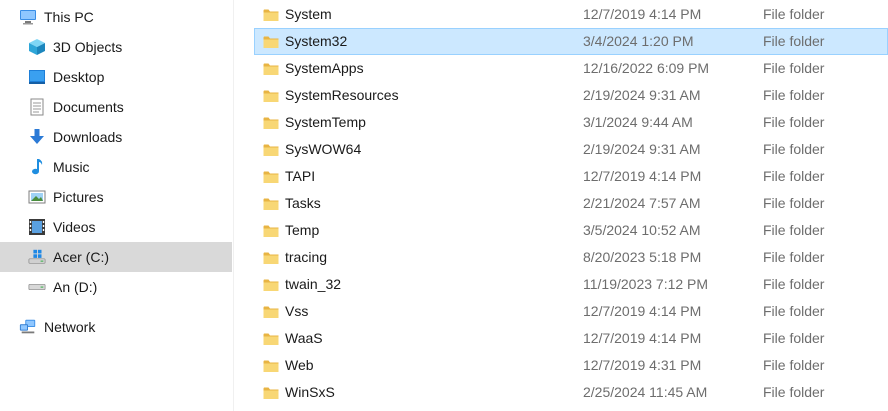 The image size is (888, 411). Describe the element at coordinates (304, 338) in the screenshot. I see `file-name: WaaS` at that location.